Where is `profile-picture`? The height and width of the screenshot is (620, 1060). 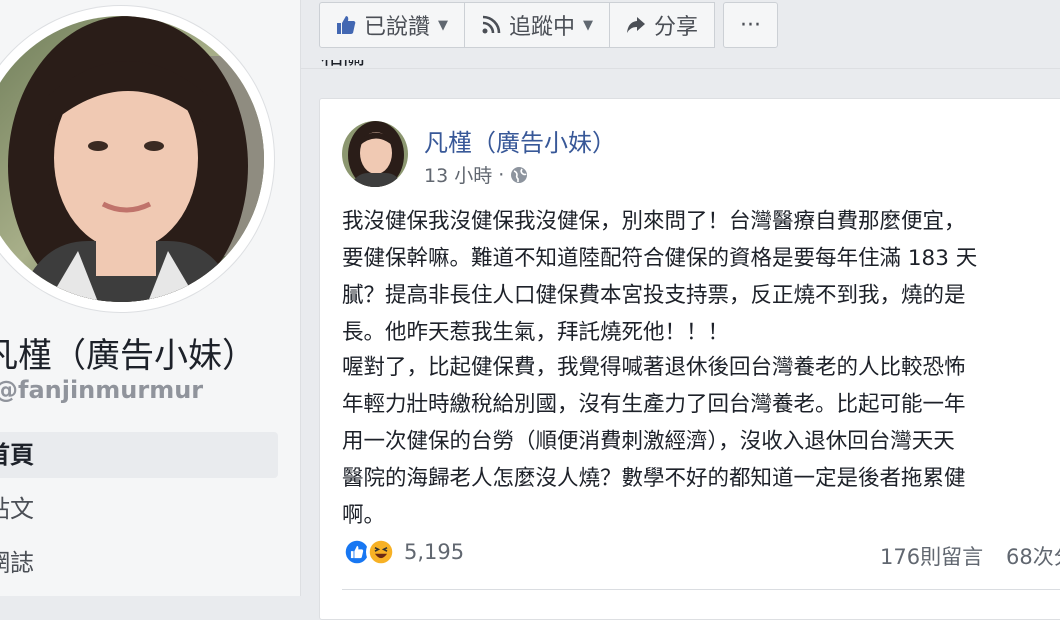
profile-picture is located at coordinates (132, 159).